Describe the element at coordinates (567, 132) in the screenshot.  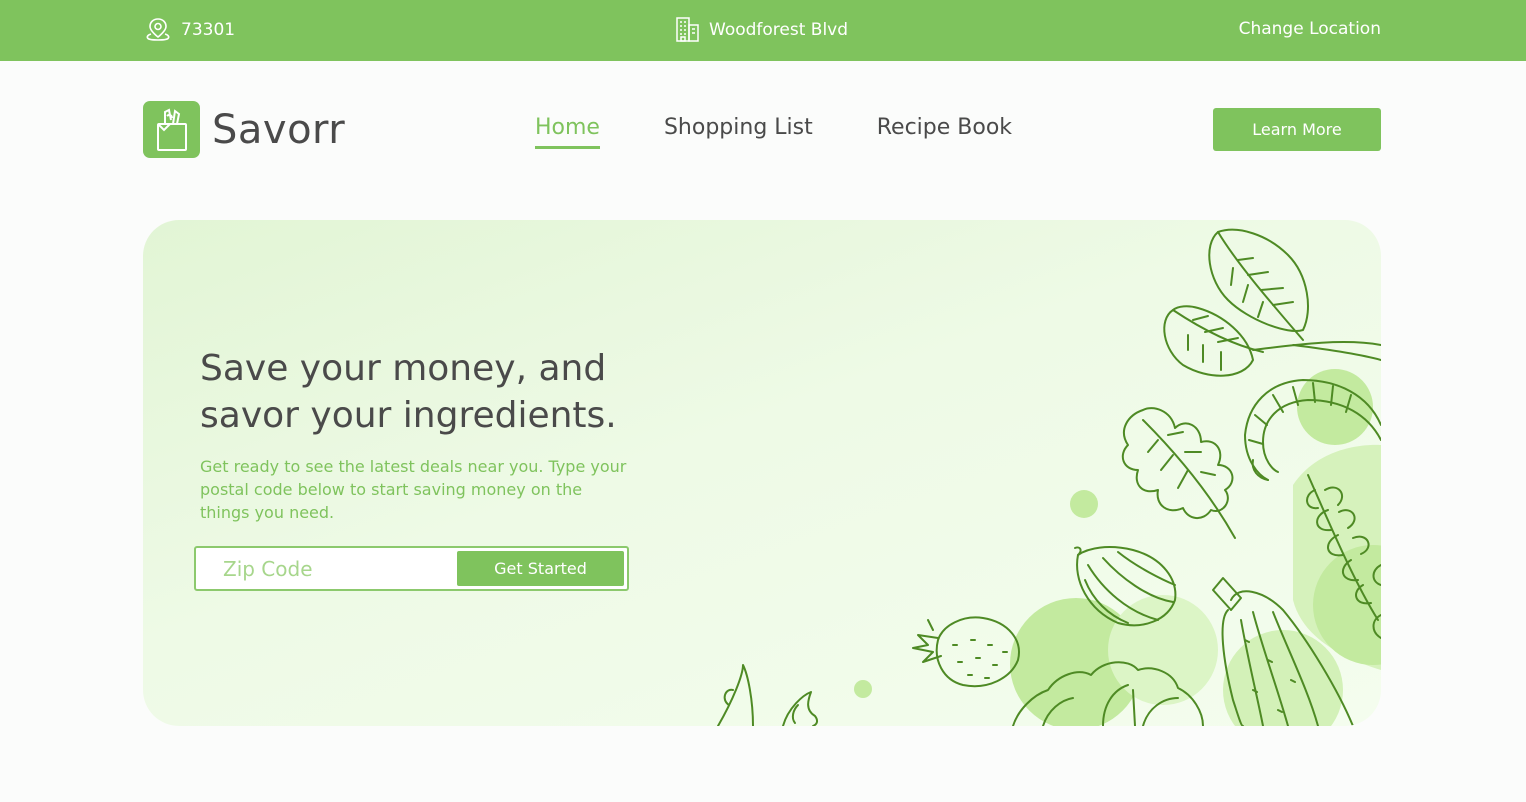
I see `nav-home: Home` at that location.